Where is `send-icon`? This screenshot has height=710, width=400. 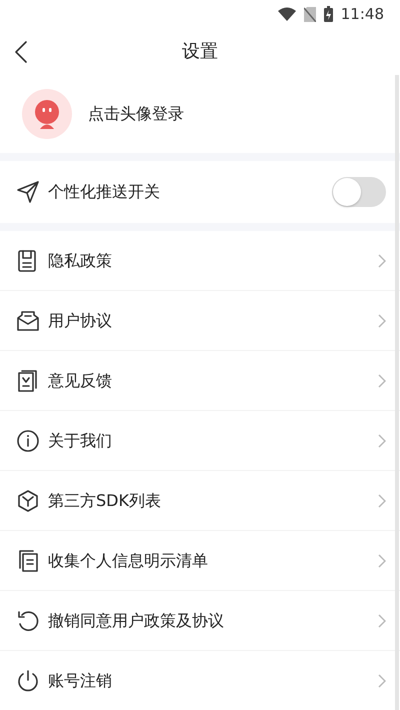
send-icon is located at coordinates (28, 192).